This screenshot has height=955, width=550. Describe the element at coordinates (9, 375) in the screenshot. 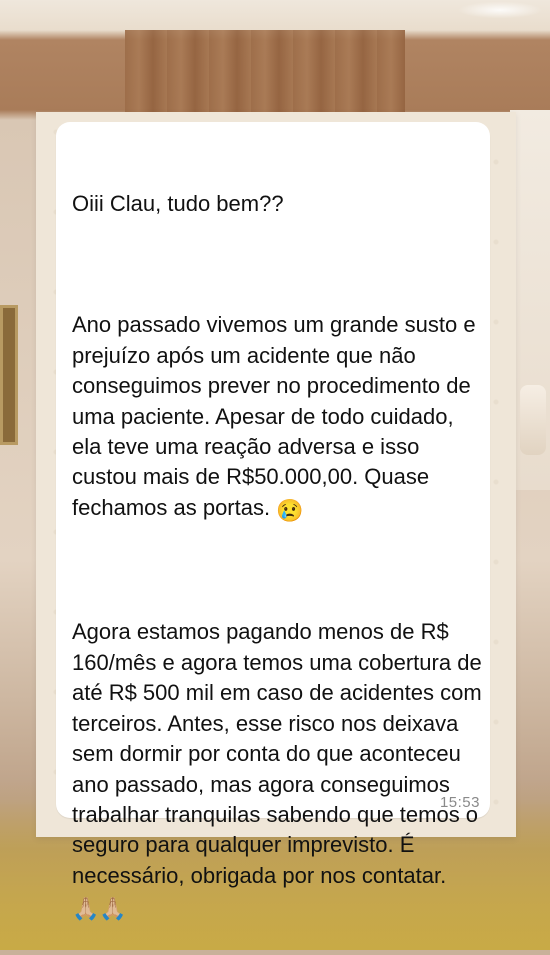

I see `background-picture-frame` at that location.